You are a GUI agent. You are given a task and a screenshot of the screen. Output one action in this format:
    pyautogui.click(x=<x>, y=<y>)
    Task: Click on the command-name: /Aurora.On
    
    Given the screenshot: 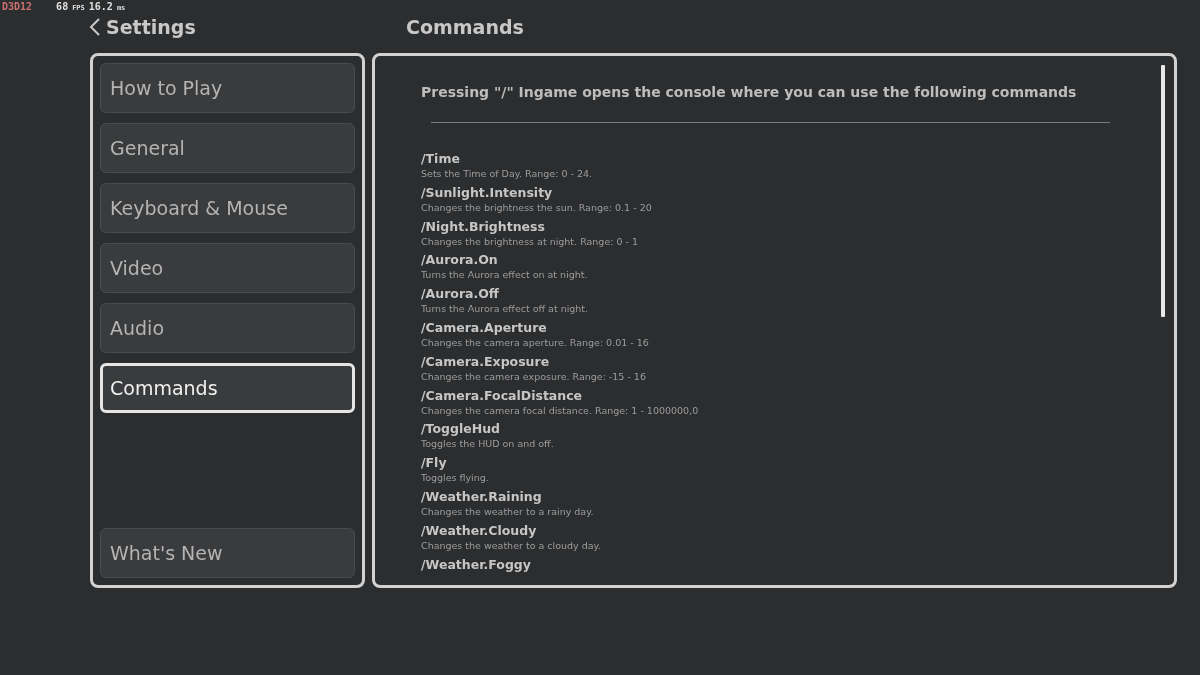 What is the action you would take?
    pyautogui.click(x=460, y=260)
    